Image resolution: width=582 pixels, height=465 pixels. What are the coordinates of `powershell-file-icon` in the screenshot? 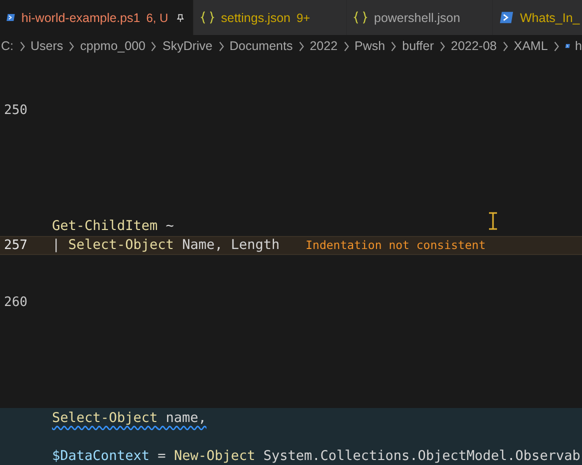 It's located at (506, 17).